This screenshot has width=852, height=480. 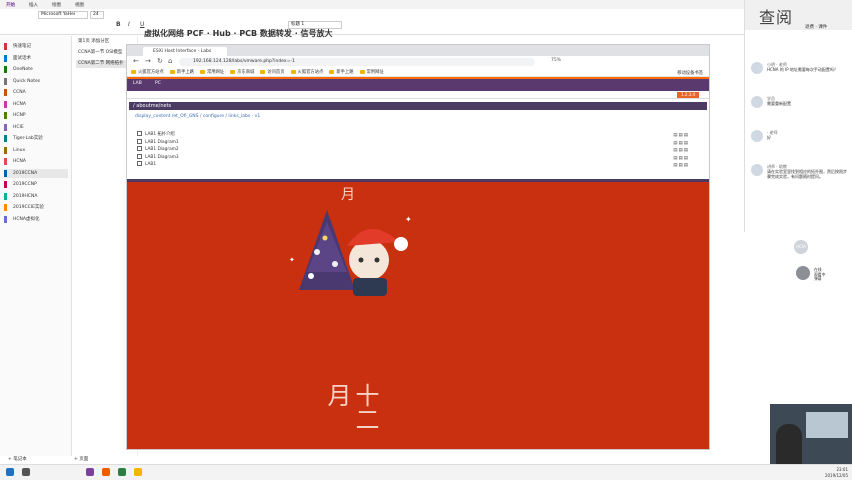 What do you see at coordinates (26, 219) in the screenshot?
I see `notebook-label: HCNA虚拟化` at bounding box center [26, 219].